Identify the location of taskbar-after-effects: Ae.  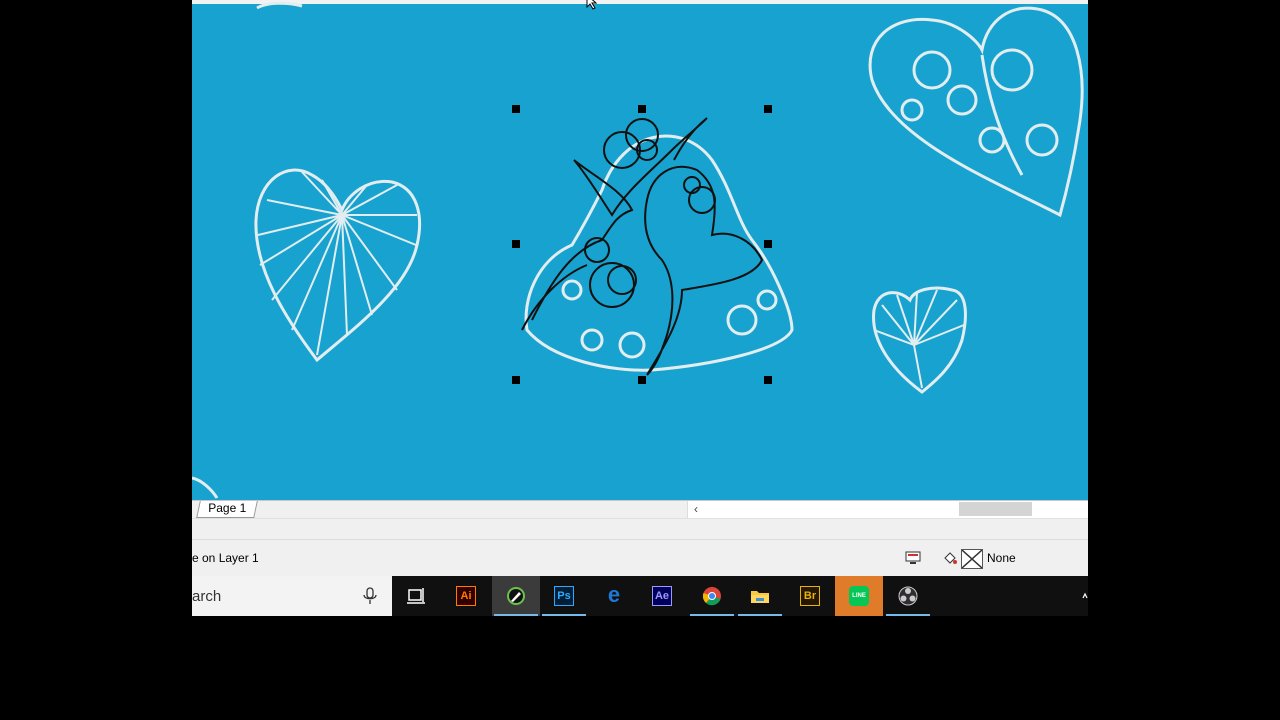
(662, 596).